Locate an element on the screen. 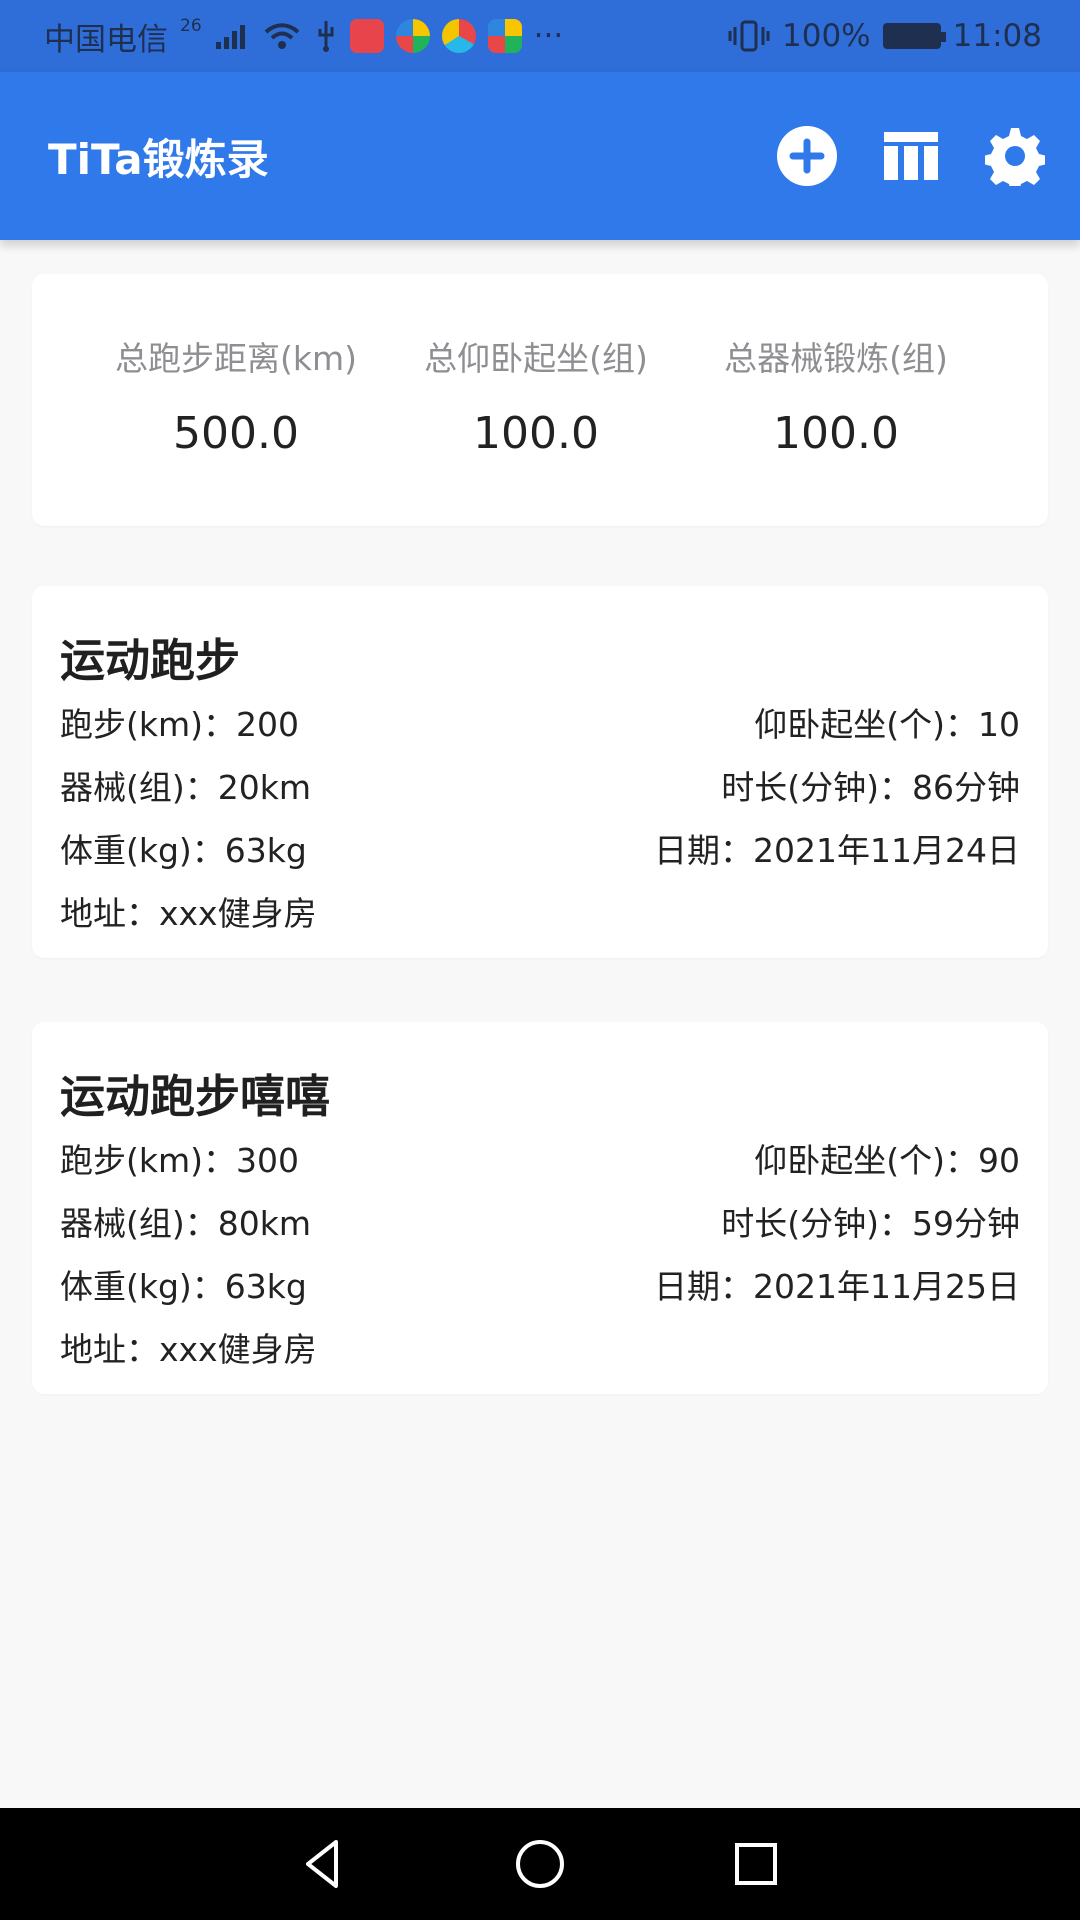 The width and height of the screenshot is (1080, 1920). recent-apps-button is located at coordinates (756, 1864).